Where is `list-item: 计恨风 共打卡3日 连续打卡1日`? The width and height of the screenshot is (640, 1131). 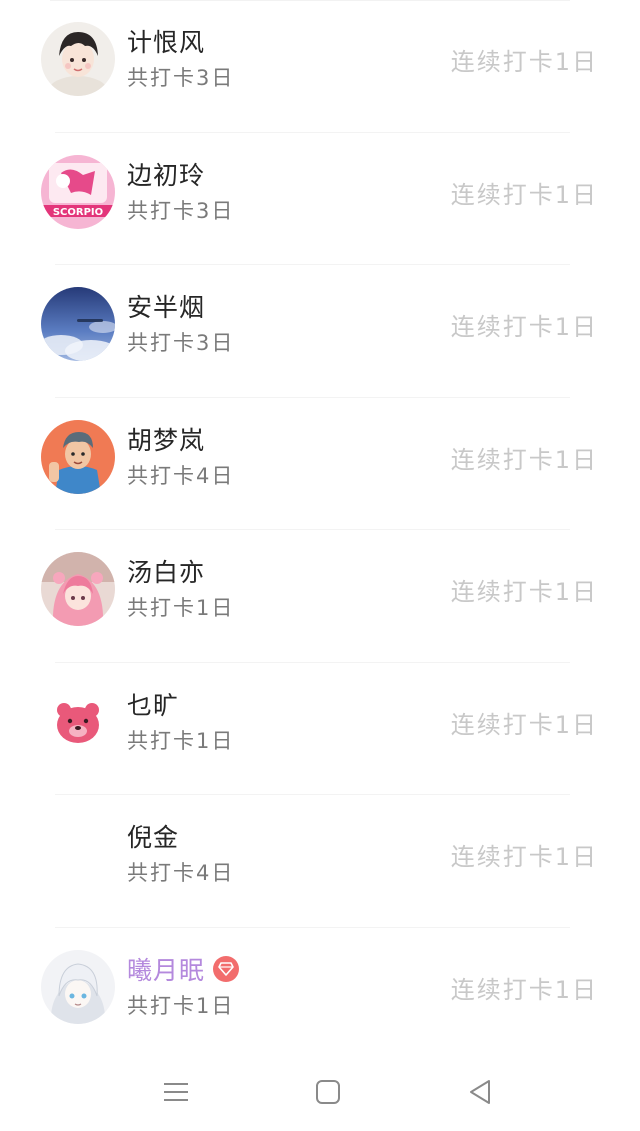 list-item: 计恨风 共打卡3日 连续打卡1日 is located at coordinates (320, 66).